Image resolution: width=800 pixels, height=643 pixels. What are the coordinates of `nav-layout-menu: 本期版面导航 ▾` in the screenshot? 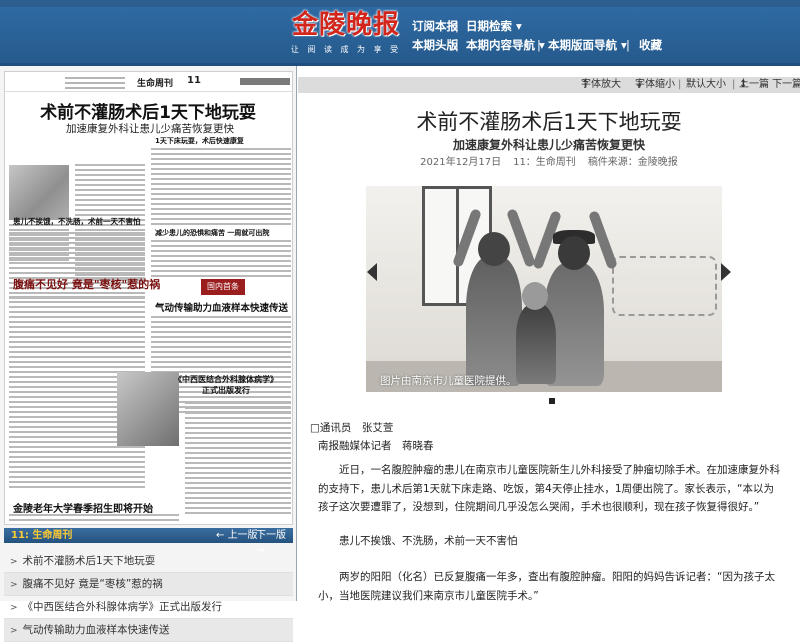 It's located at (587, 45).